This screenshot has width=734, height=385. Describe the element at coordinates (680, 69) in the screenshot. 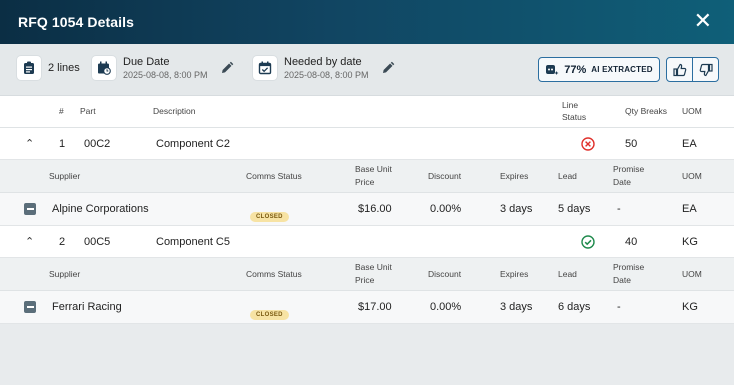

I see `thumbs-up-icon` at that location.